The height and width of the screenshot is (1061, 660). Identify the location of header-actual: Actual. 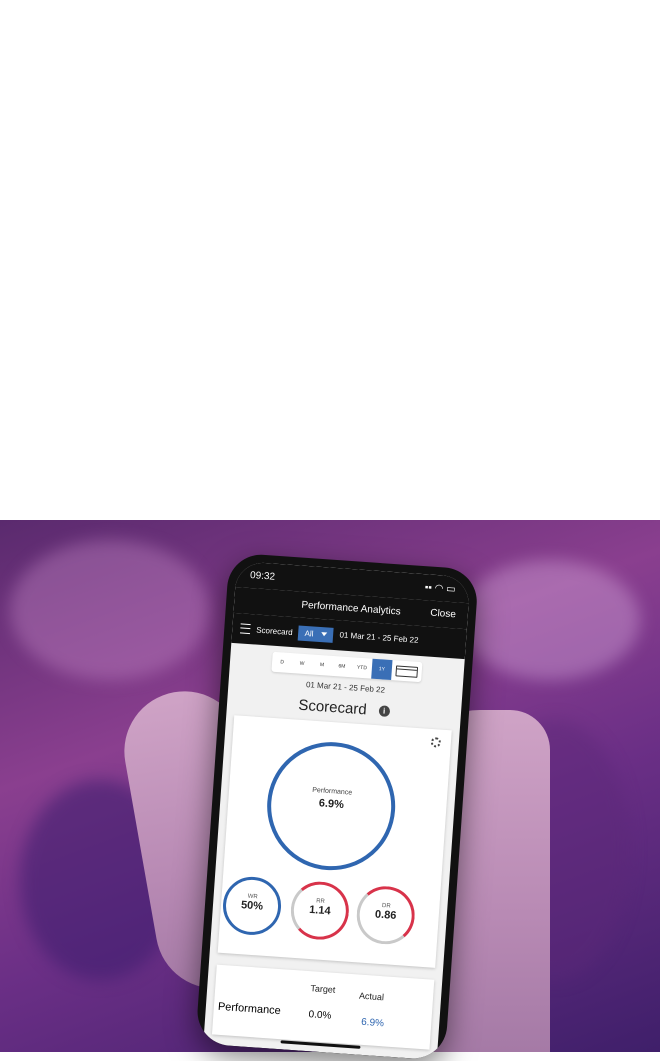
(371, 996).